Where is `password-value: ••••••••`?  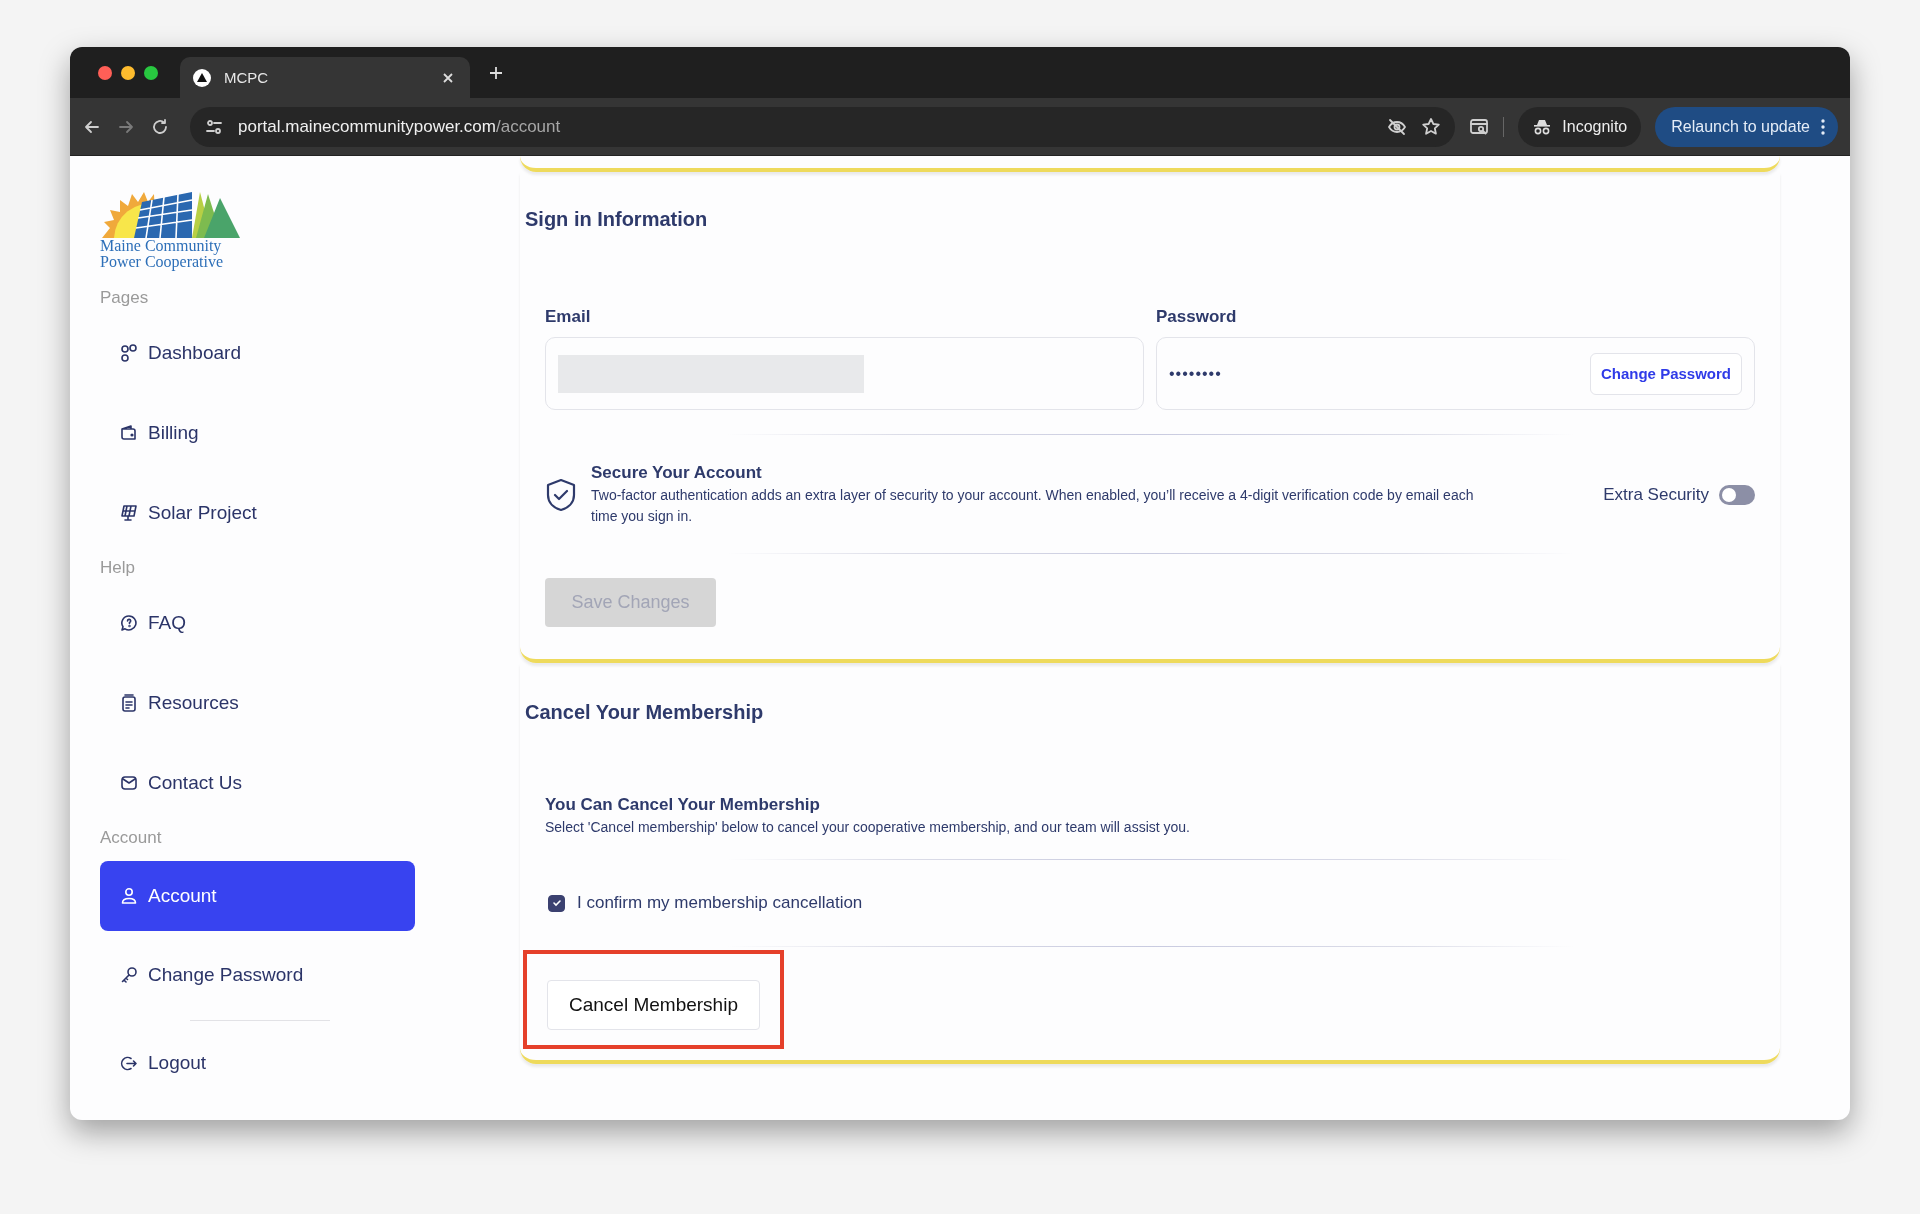 password-value: •••••••• is located at coordinates (1196, 373).